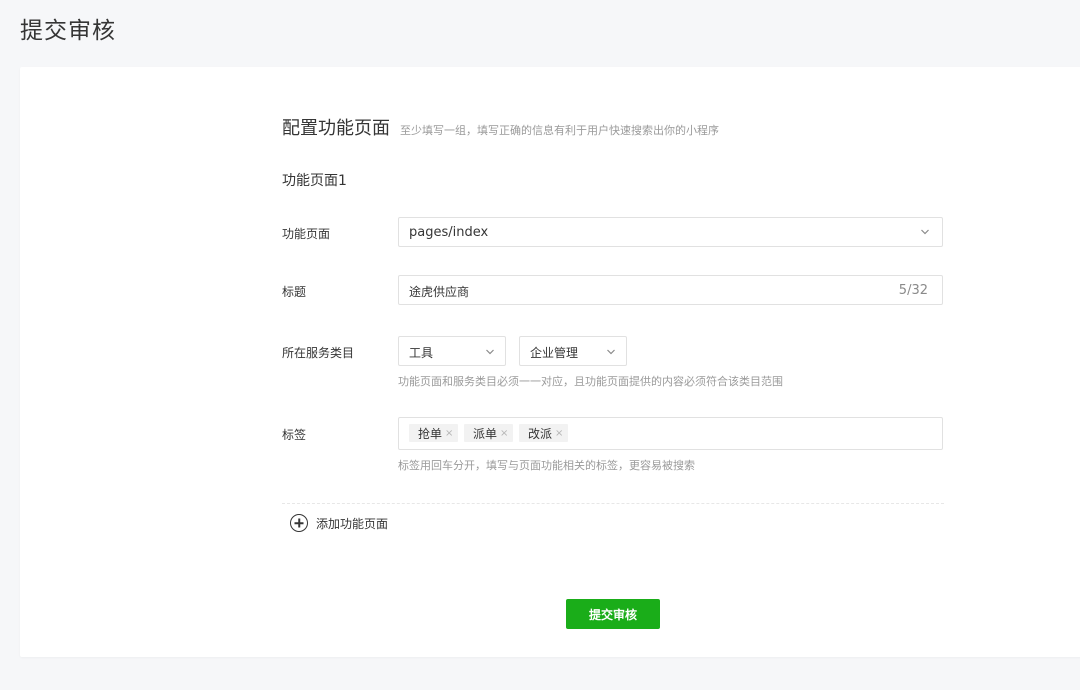  What do you see at coordinates (430, 433) in the screenshot?
I see `tag-label: 抢单` at bounding box center [430, 433].